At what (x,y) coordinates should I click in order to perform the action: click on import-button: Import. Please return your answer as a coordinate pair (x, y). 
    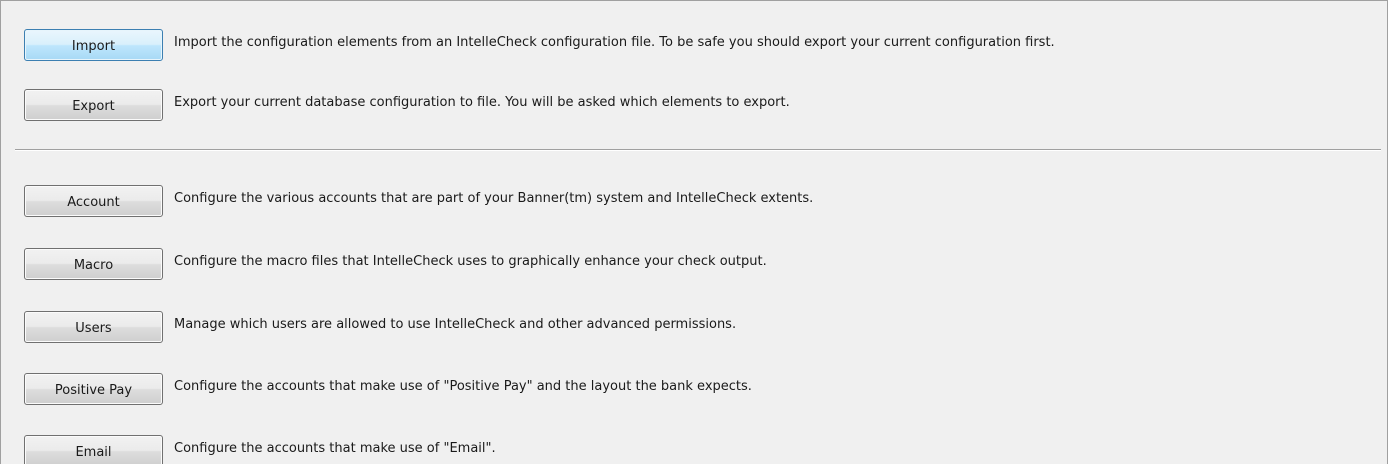
    Looking at the image, I should click on (93, 45).